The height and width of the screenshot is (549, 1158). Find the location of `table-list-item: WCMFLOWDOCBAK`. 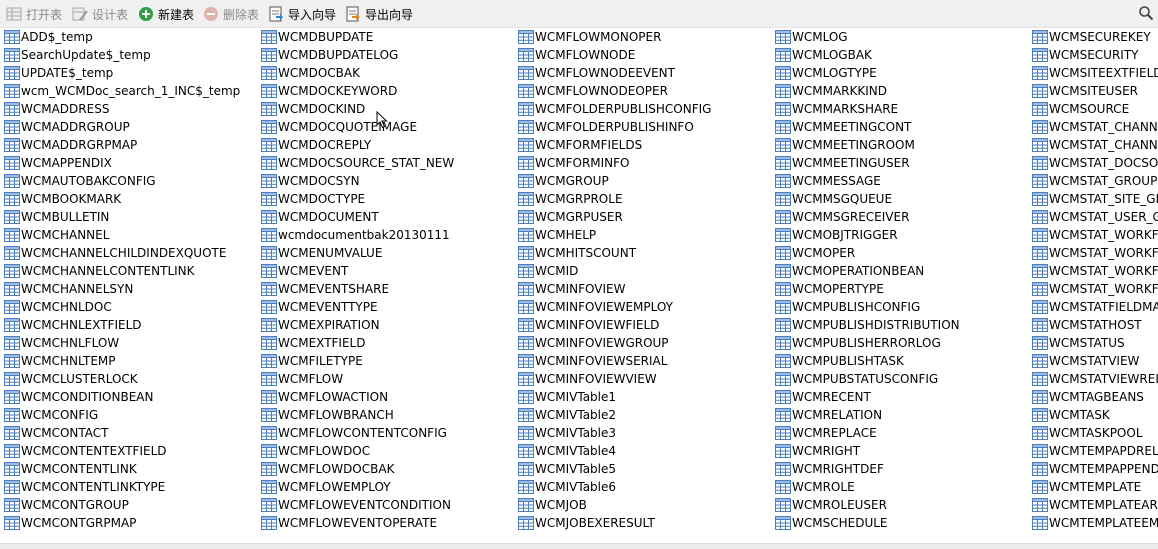

table-list-item: WCMFLOWDOCBAK is located at coordinates (325, 469).